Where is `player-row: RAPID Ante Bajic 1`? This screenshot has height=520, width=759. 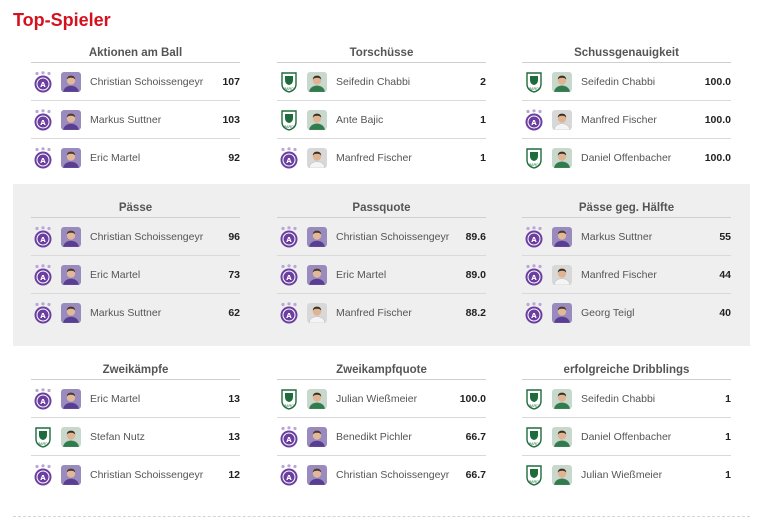
player-row: RAPID Ante Bajic 1 is located at coordinates (381, 120).